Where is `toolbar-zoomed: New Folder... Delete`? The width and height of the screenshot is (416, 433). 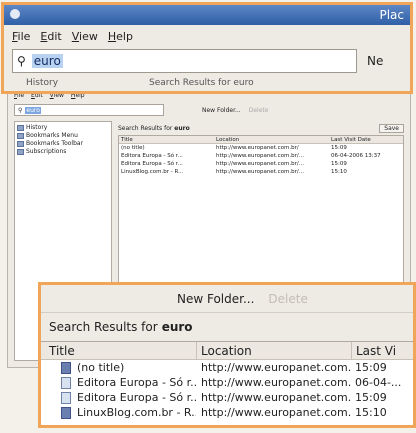 toolbar-zoomed: New Folder... Delete is located at coordinates (227, 299).